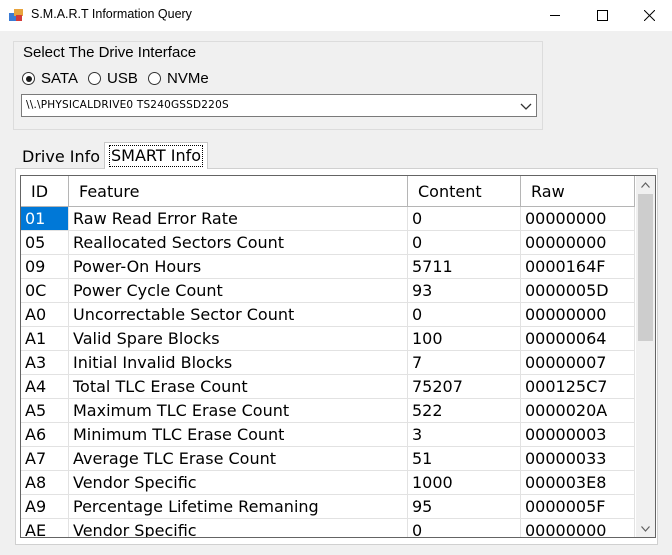  I want to click on cell-feature: Initial Invalid Blocks, so click(238, 363).